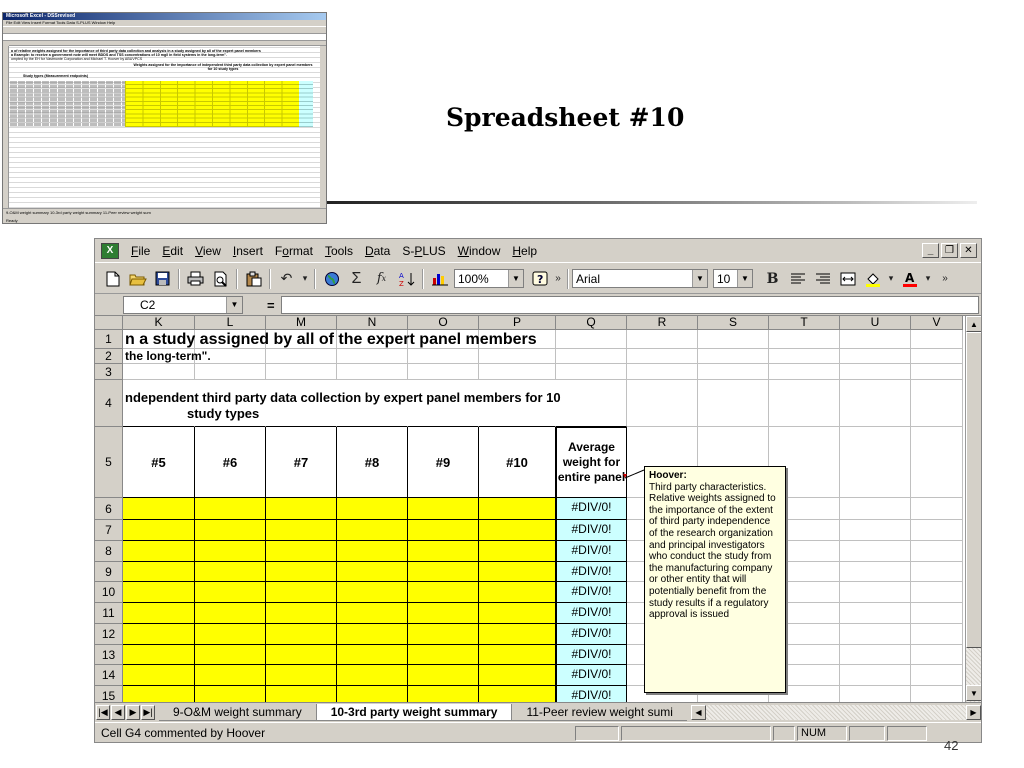  I want to click on align-left-icon, so click(797, 279).